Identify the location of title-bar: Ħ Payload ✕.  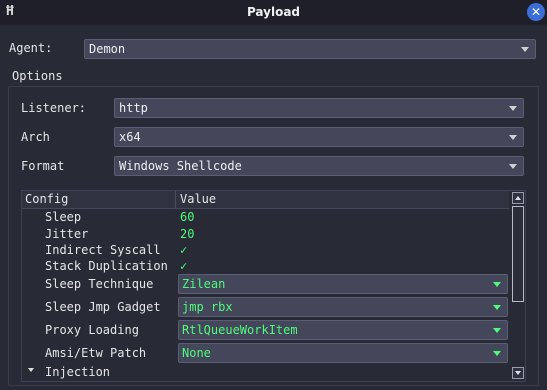
(273, 12).